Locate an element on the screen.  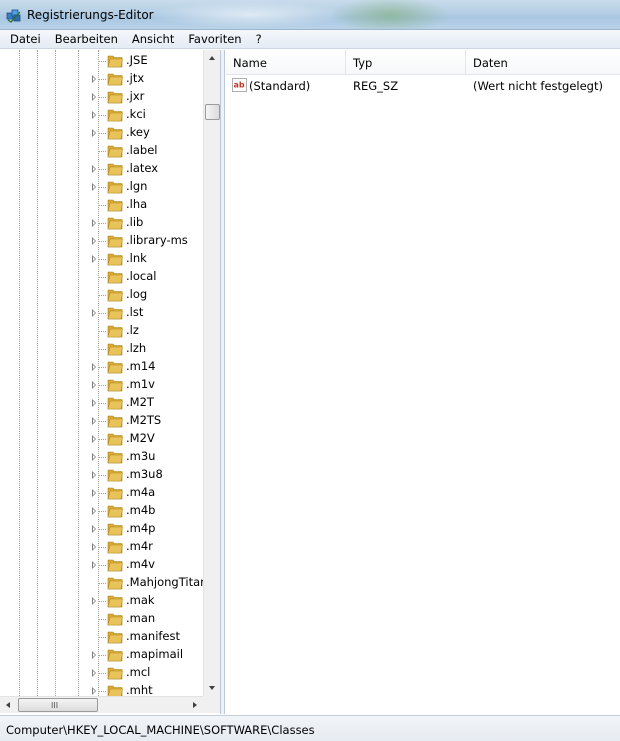
tree-item: .kci is located at coordinates (101, 115).